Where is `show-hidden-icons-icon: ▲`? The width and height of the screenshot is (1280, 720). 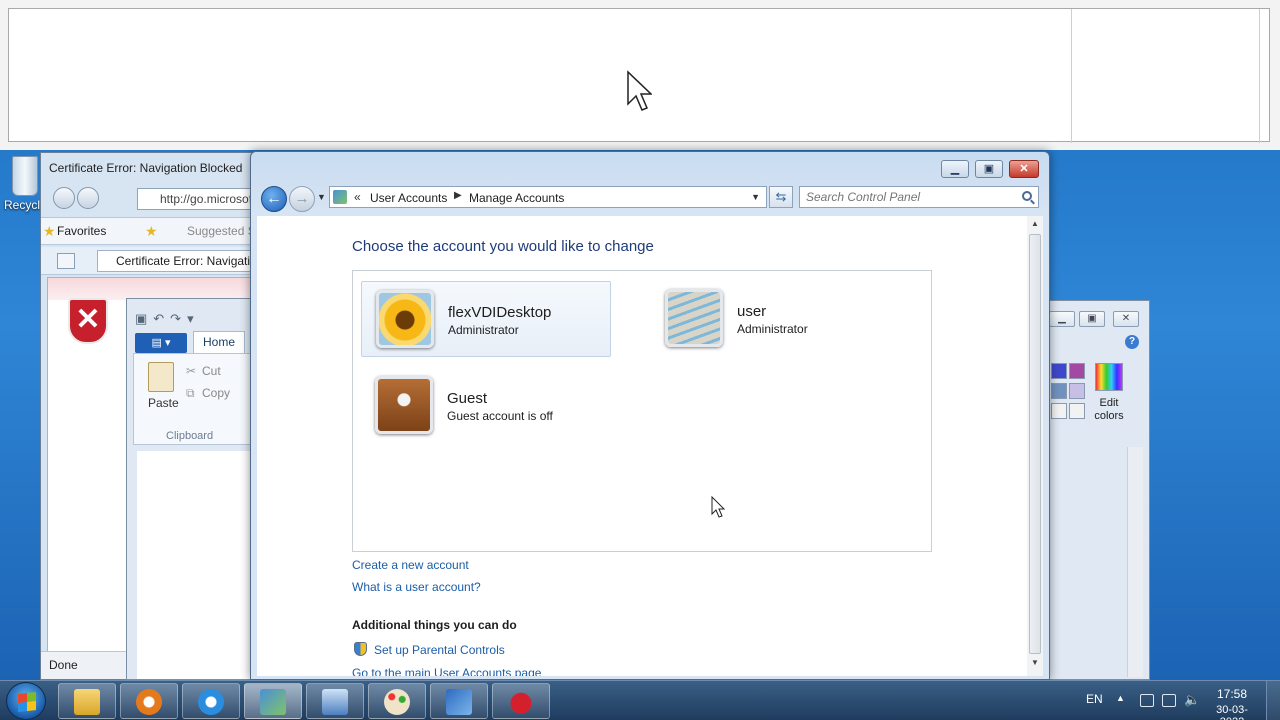 show-hidden-icons-icon: ▲ is located at coordinates (1120, 698).